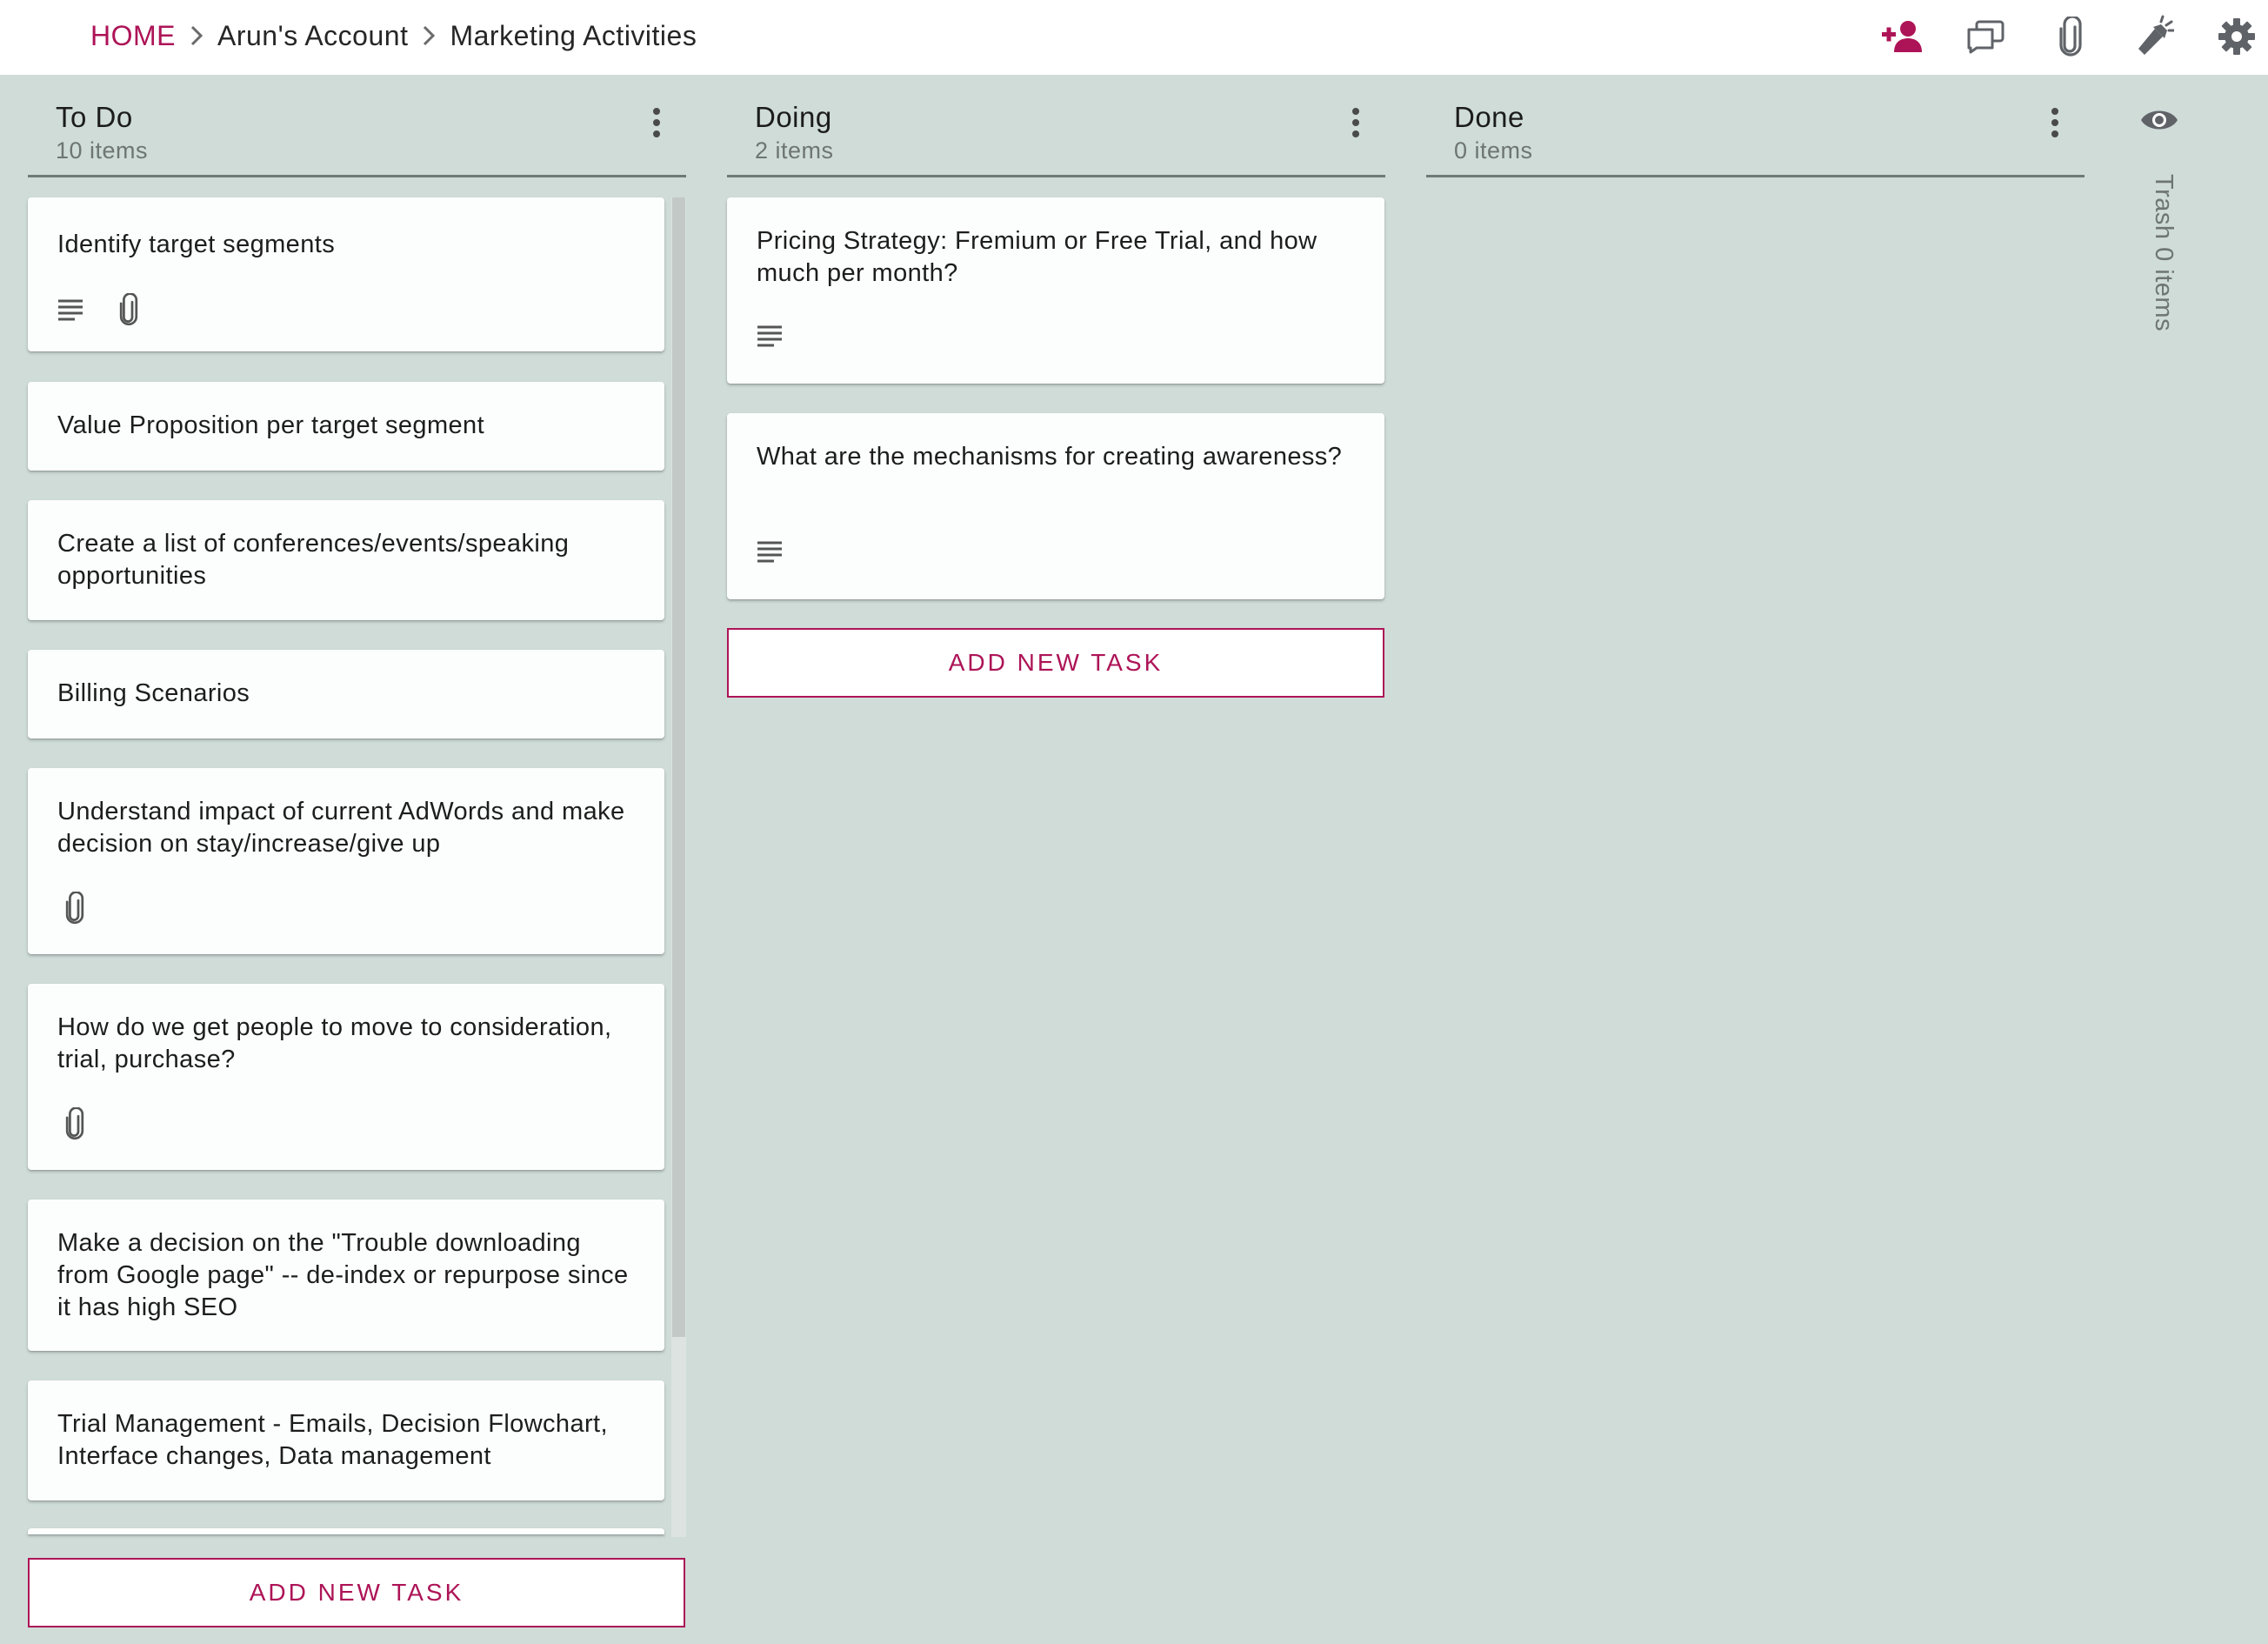 Image resolution: width=2268 pixels, height=1644 pixels. Describe the element at coordinates (2163, 252) in the screenshot. I see `trash-label: Trash 0 items` at that location.